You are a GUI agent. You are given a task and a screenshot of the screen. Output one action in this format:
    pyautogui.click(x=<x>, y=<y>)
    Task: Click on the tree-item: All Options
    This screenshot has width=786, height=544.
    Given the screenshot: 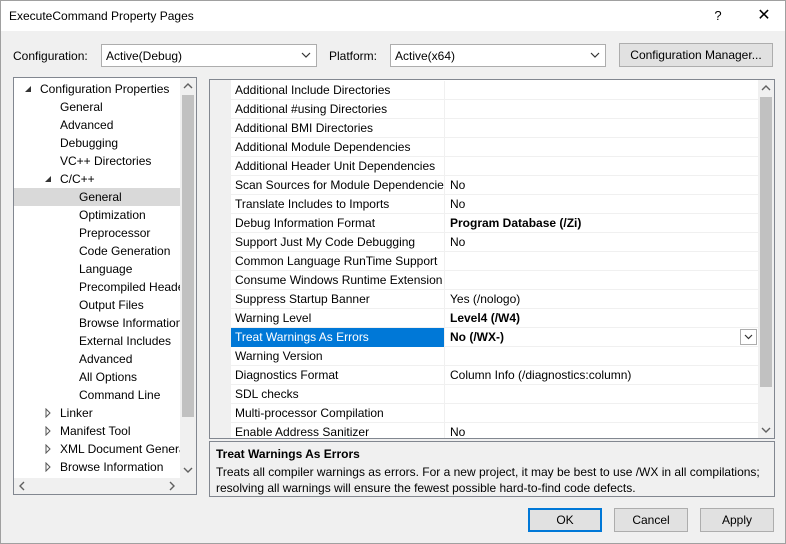 What is the action you would take?
    pyautogui.click(x=97, y=377)
    